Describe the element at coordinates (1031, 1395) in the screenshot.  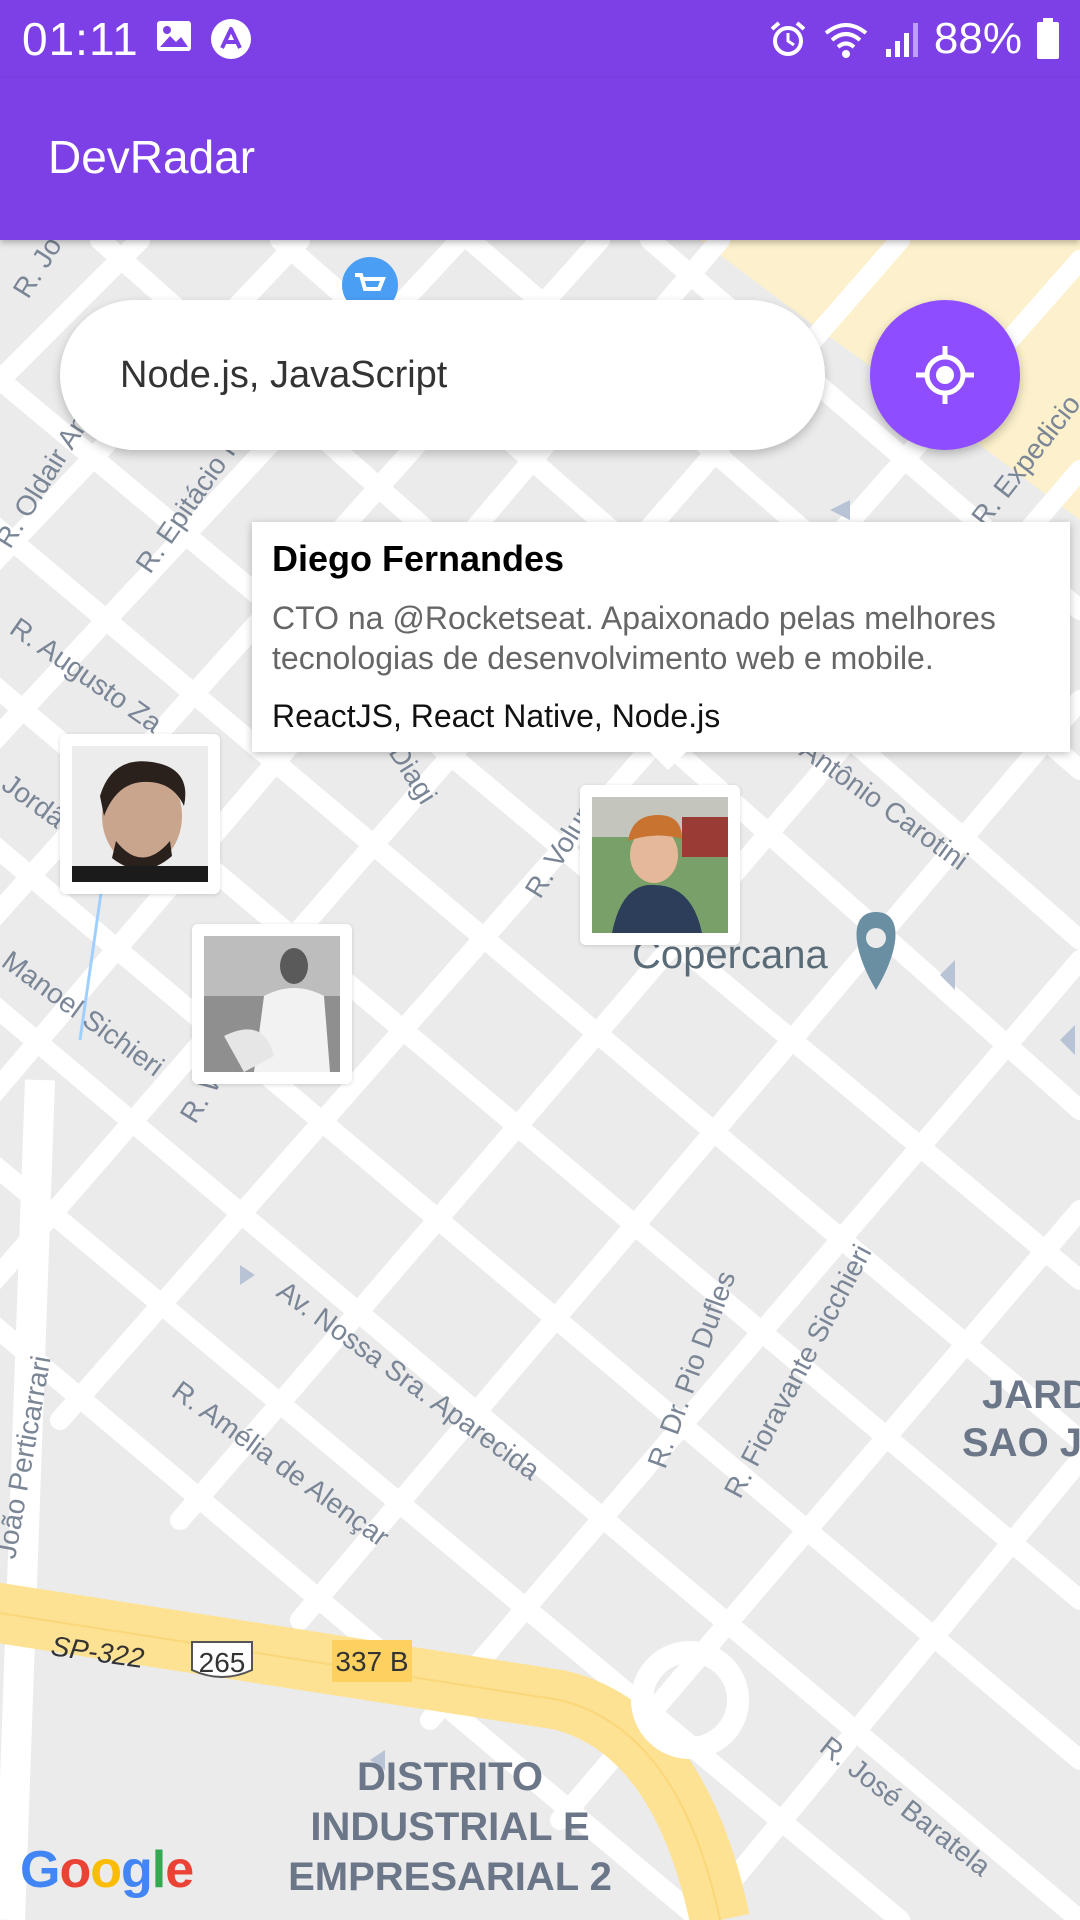
I see `svg-text: JARD` at that location.